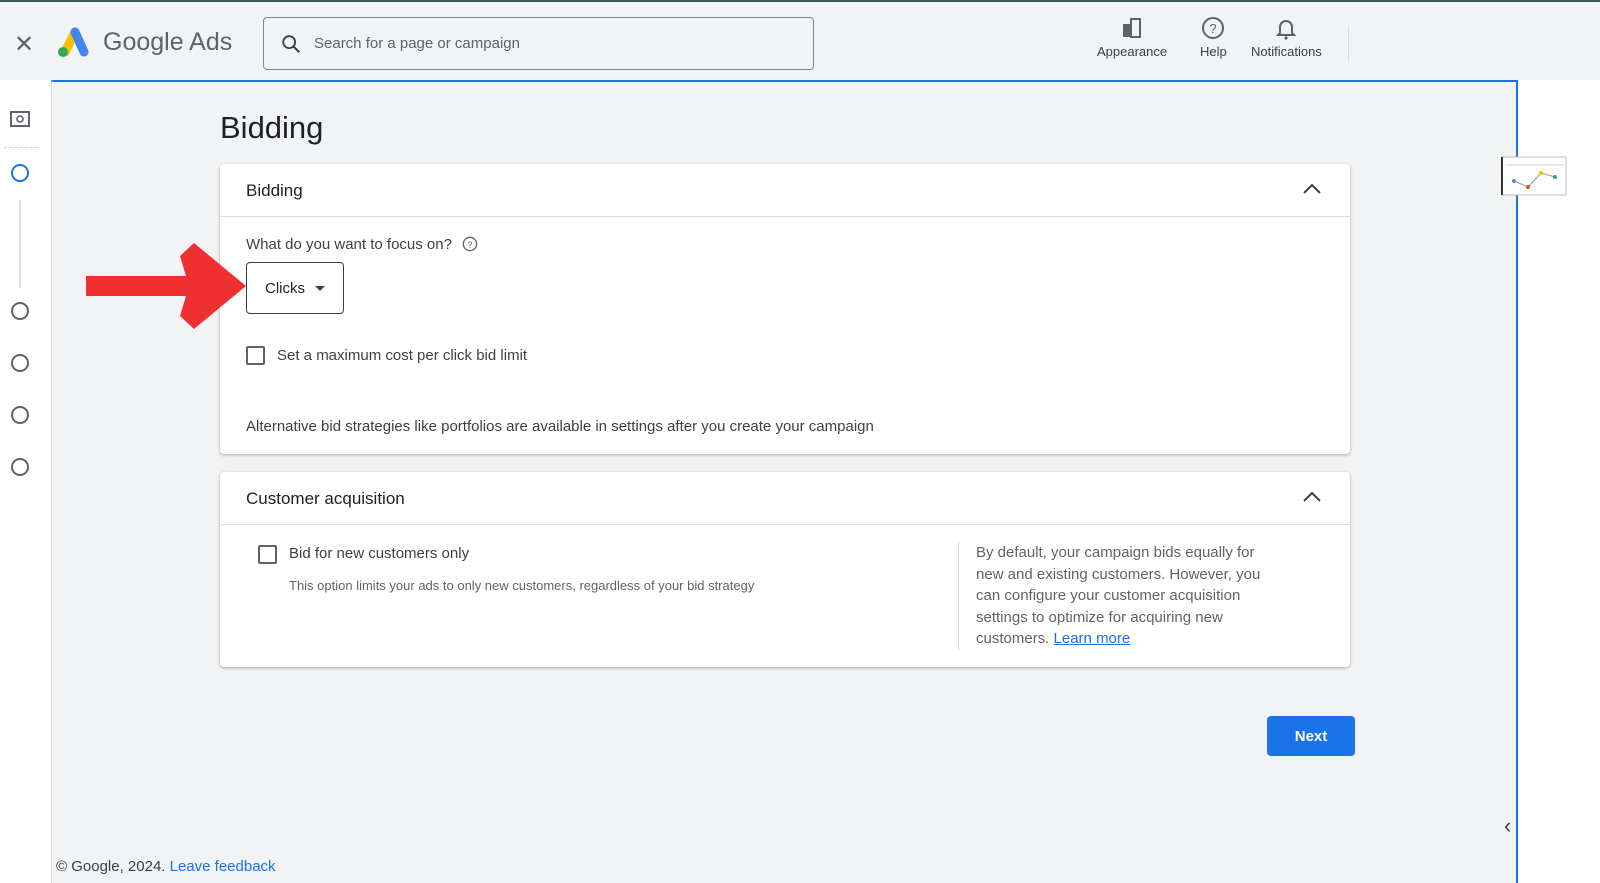  What do you see at coordinates (1286, 30) in the screenshot?
I see `bell-icon` at bounding box center [1286, 30].